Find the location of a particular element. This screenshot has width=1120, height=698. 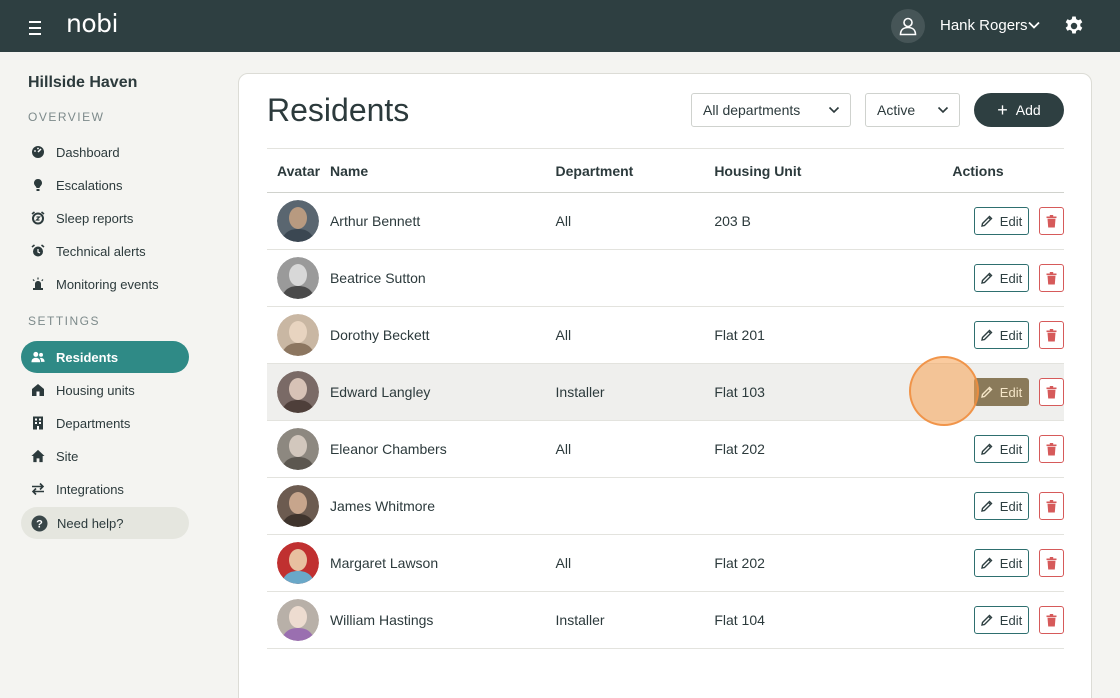

sidebar-item-housing-units: Housing units is located at coordinates (105, 390).